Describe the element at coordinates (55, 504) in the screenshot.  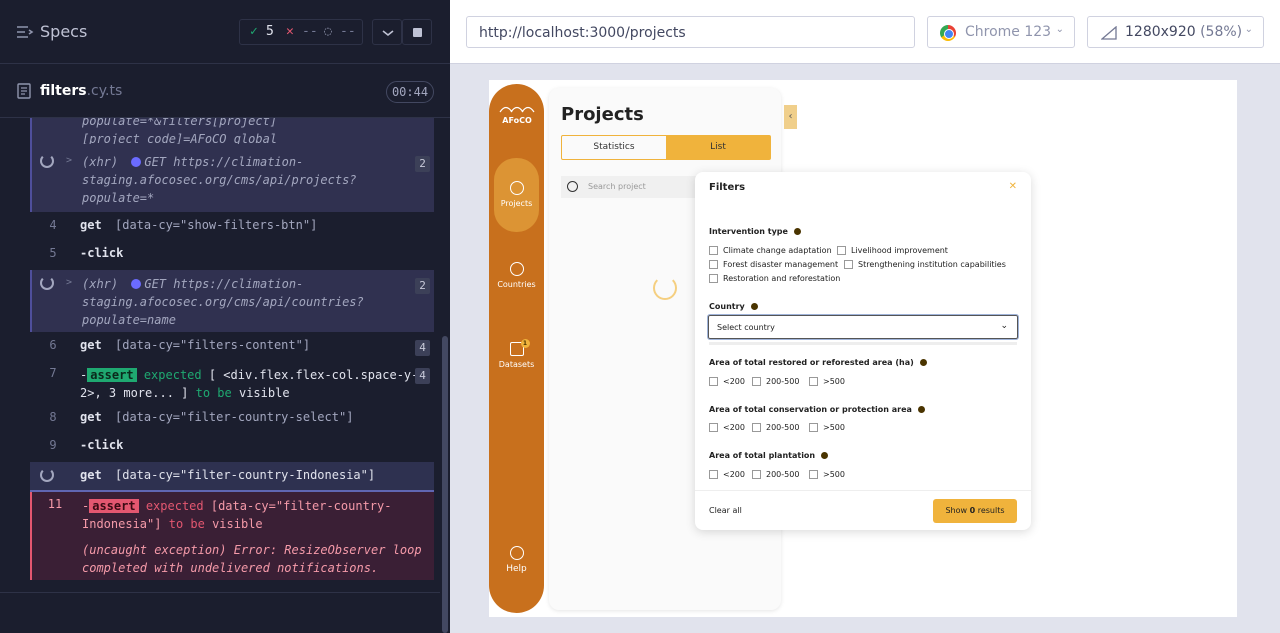
I see `line-number: 11` at that location.